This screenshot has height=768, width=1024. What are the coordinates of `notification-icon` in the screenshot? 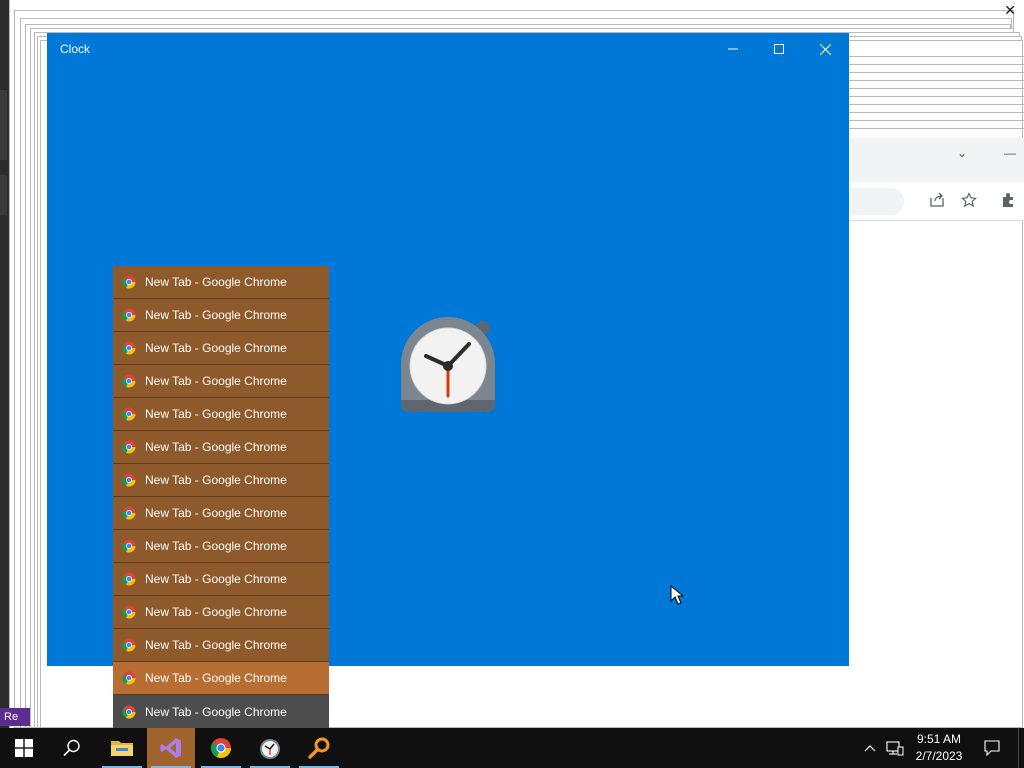 It's located at (992, 748).